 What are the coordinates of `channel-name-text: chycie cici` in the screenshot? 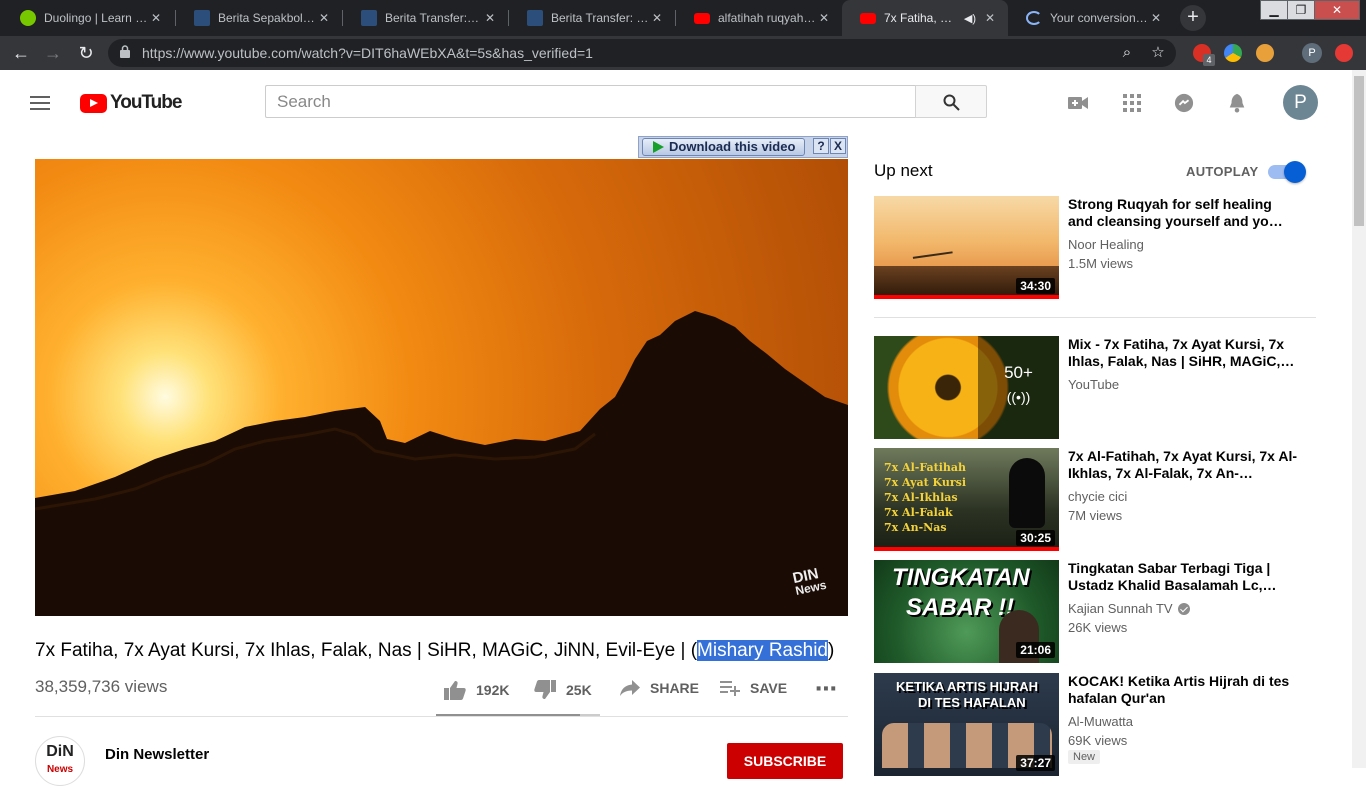 It's located at (1098, 496).